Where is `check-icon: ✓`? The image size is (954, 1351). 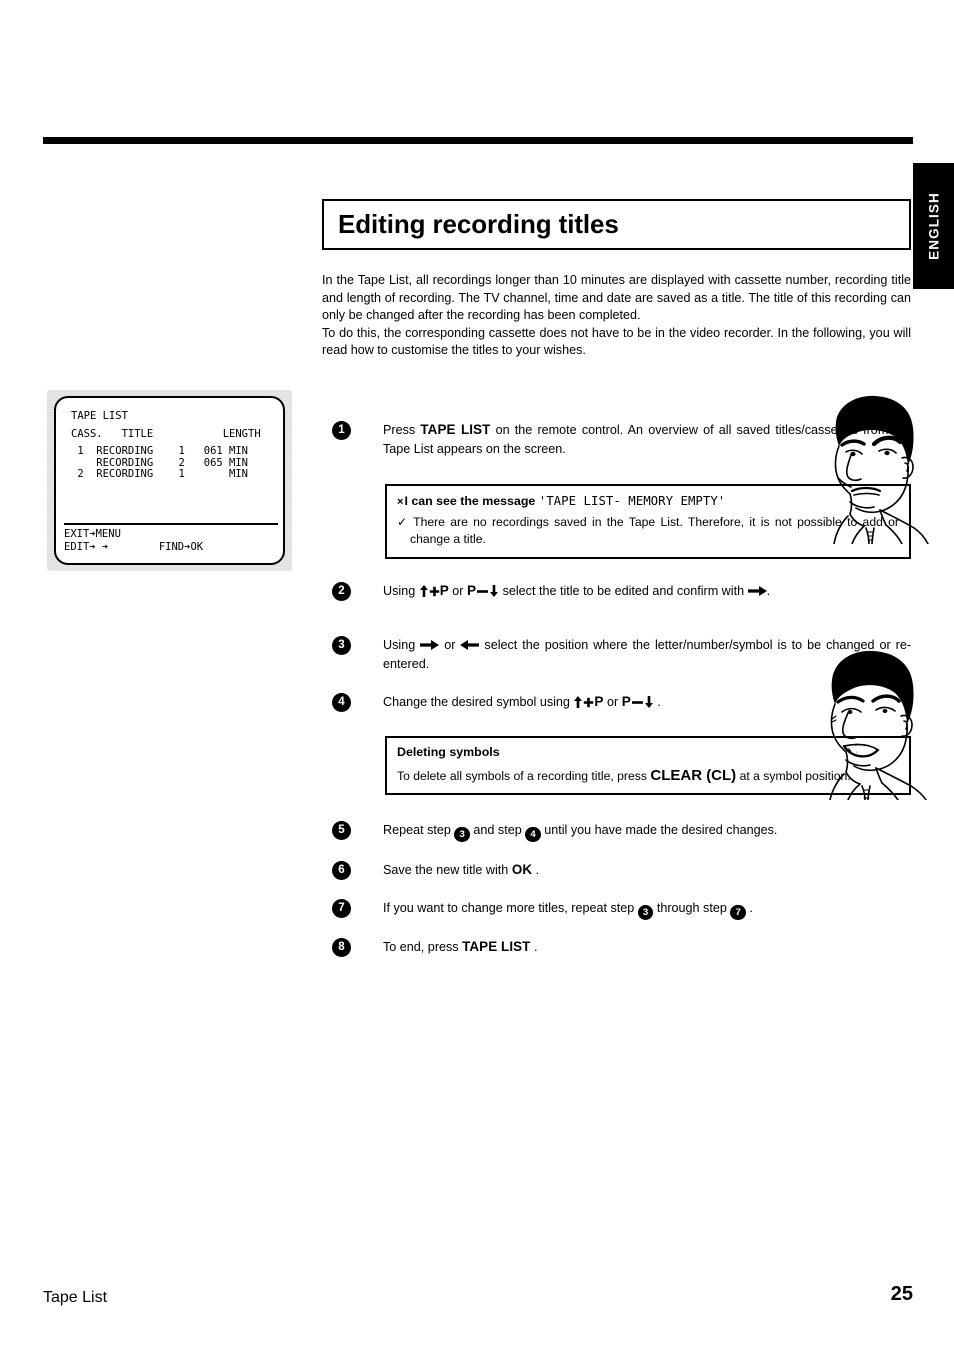
check-icon: ✓ is located at coordinates (403, 521).